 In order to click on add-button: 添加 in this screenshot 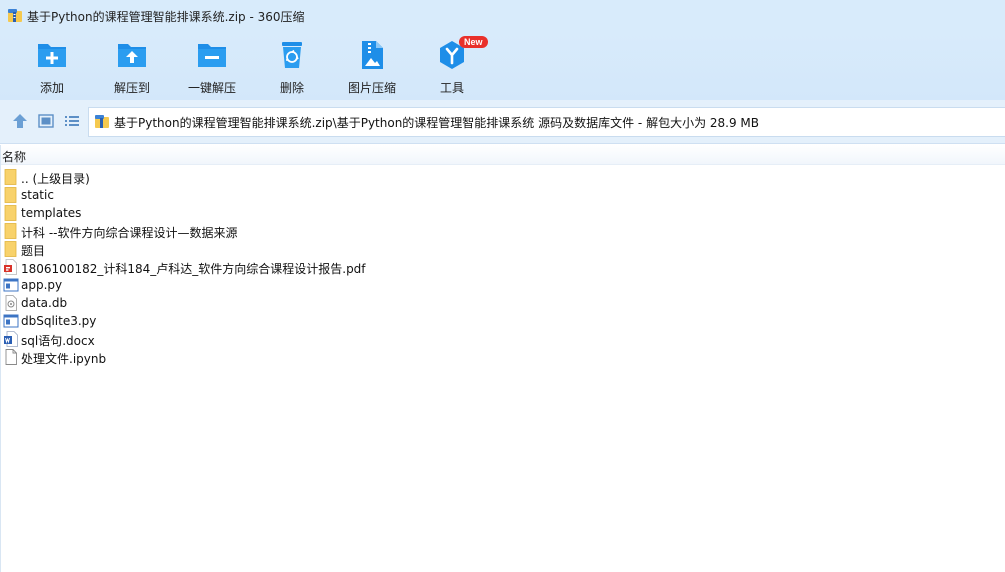, I will do `click(52, 67)`.